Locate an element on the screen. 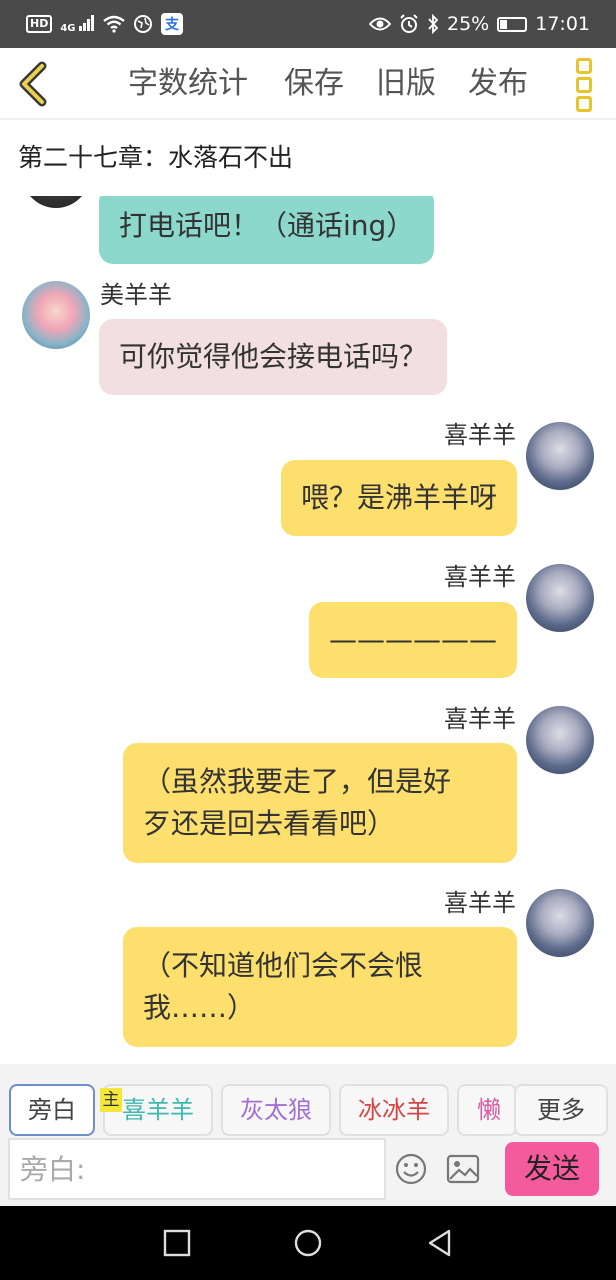  home-icon is located at coordinates (308, 1243).